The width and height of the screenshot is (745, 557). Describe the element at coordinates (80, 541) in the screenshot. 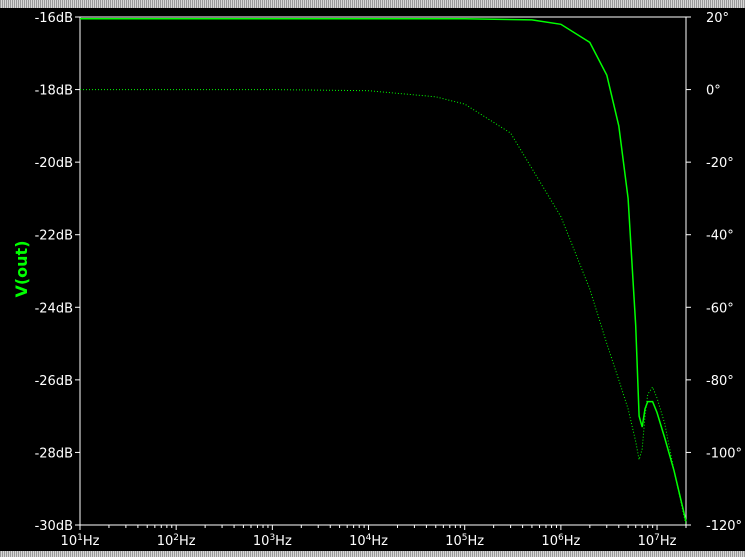

I see `bottom-axis-tick-label: 101Hz` at that location.